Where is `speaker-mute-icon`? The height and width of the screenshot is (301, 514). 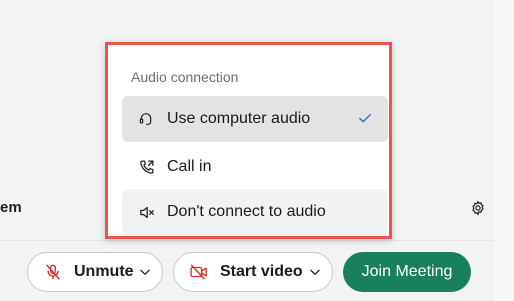 speaker-mute-icon is located at coordinates (146, 212).